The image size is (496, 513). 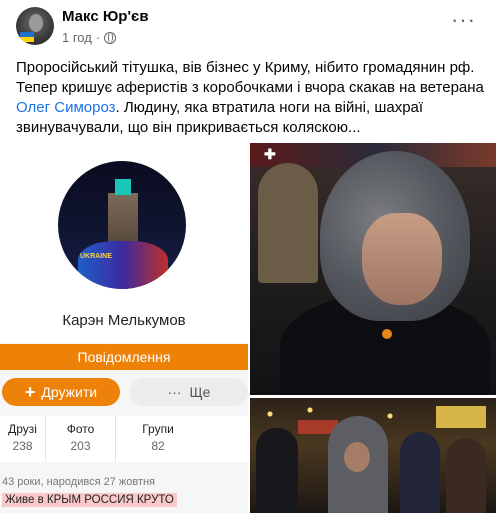 I want to click on stat-label: Друзі, so click(x=22, y=429).